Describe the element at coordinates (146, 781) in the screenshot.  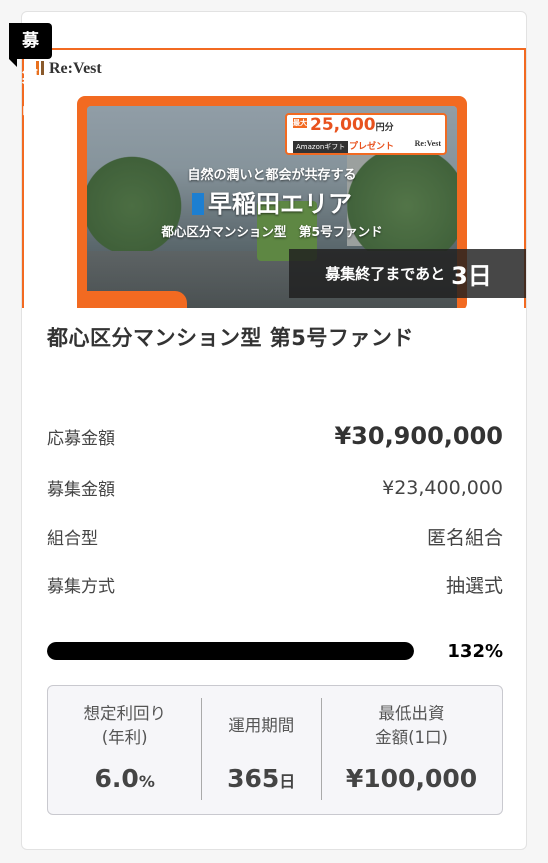
I see `stat-value-unit: %` at that location.